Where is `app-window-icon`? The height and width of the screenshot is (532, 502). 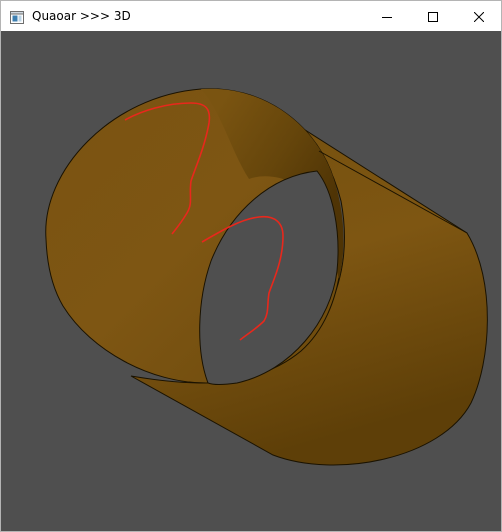 app-window-icon is located at coordinates (17, 16).